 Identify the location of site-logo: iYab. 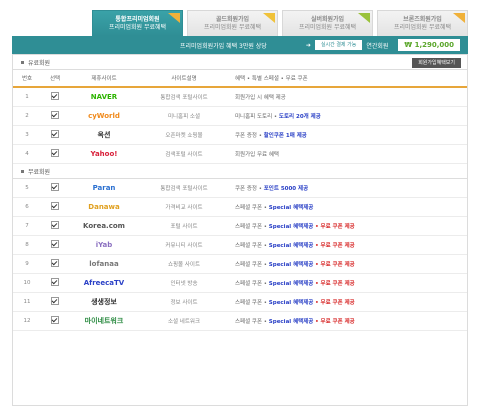
(104, 245).